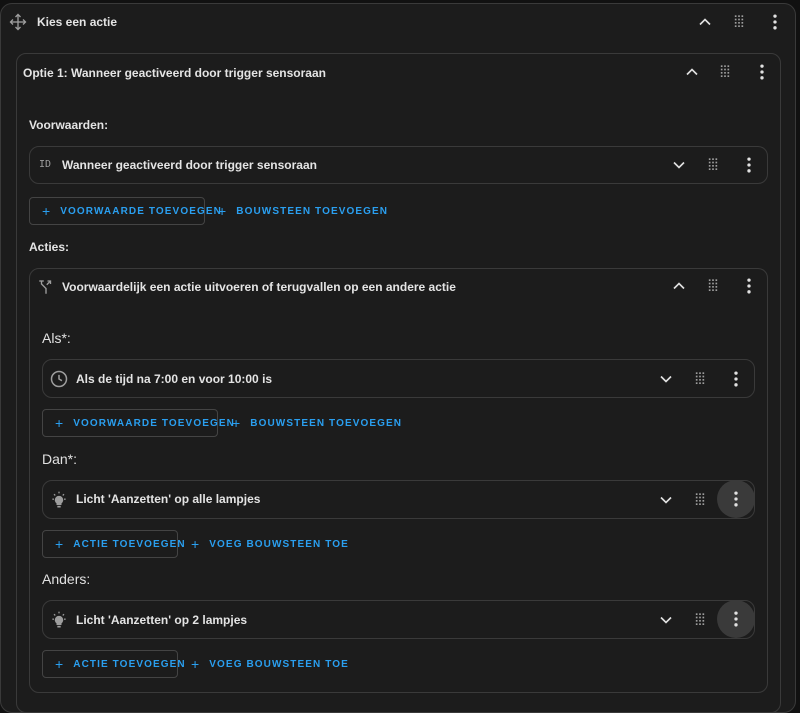 The image size is (800, 713). I want to click on conditions-label: Voorwaarden:, so click(69, 125).